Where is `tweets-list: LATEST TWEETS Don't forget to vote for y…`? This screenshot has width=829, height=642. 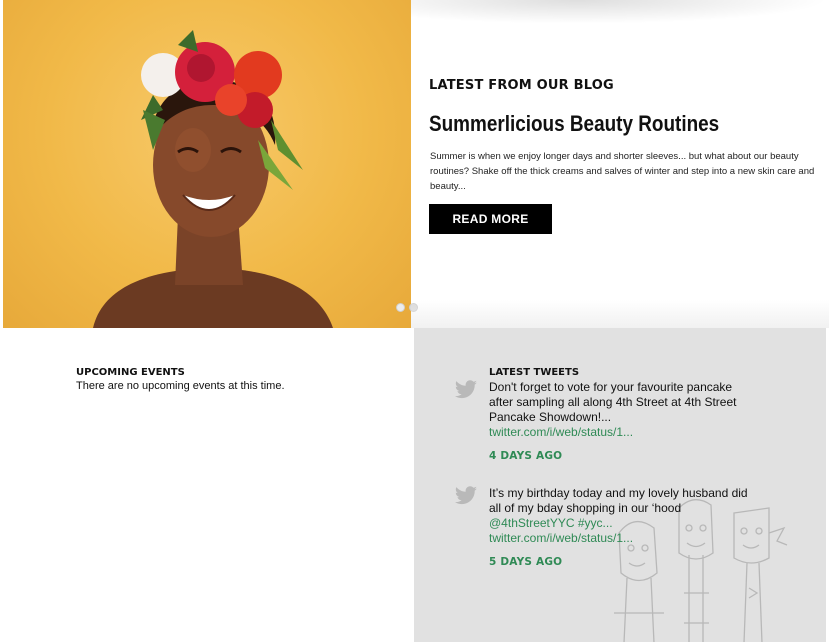
tweets-list: LATEST TWEETS Don't forget to vote for y… is located at coordinates (607, 467).